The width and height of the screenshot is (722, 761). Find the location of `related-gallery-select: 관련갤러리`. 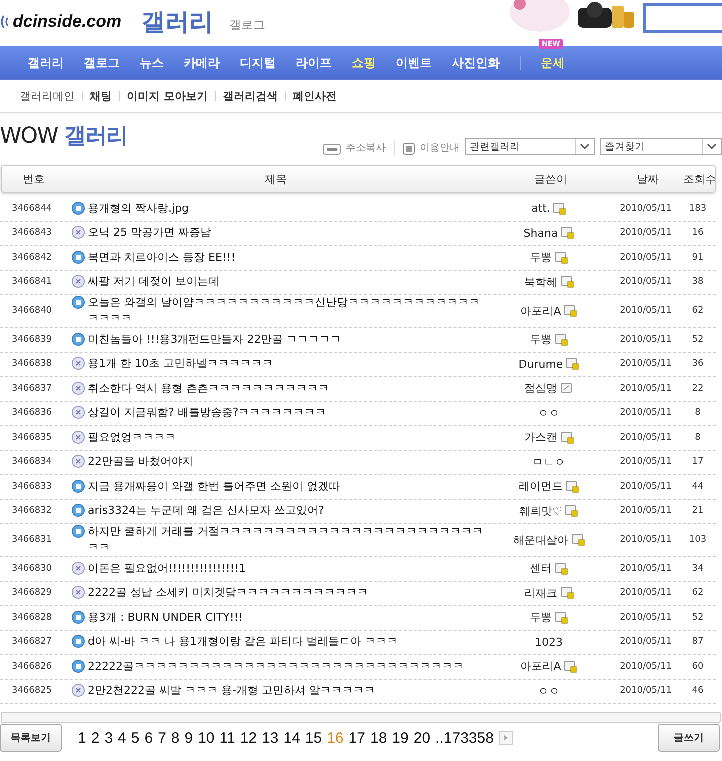

related-gallery-select: 관련갤러리 is located at coordinates (530, 146).